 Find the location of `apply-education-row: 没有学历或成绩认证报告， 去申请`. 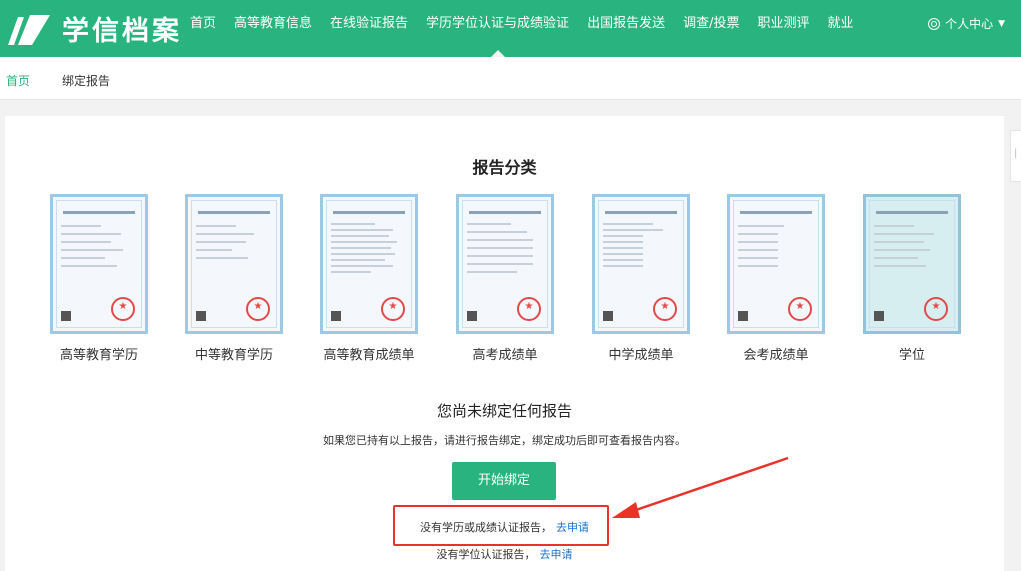

apply-education-row: 没有学历或成绩认证报告， 去申请 is located at coordinates (504, 527).